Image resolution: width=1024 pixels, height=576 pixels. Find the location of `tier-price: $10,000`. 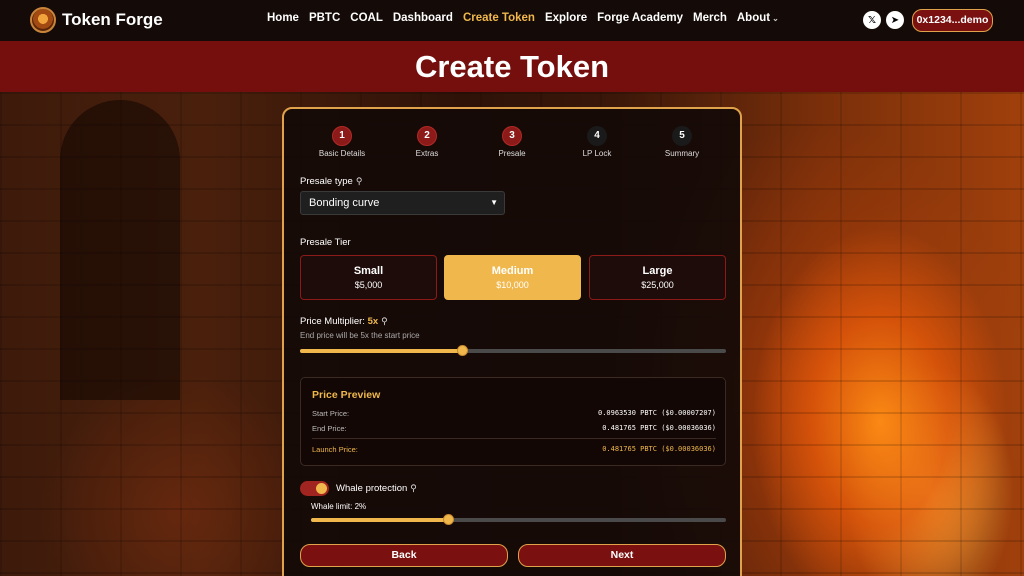

tier-price: $10,000 is located at coordinates (512, 285).